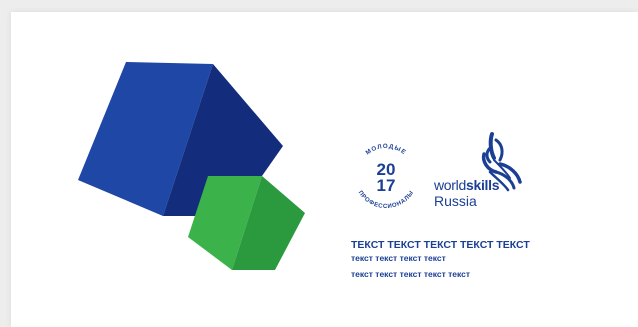  Describe the element at coordinates (440, 245) in the screenshot. I see `text-line-1: ТЕКСТ ТЕКСТ ТЕКСТ ТЕКСТ ТЕКСТ` at that location.